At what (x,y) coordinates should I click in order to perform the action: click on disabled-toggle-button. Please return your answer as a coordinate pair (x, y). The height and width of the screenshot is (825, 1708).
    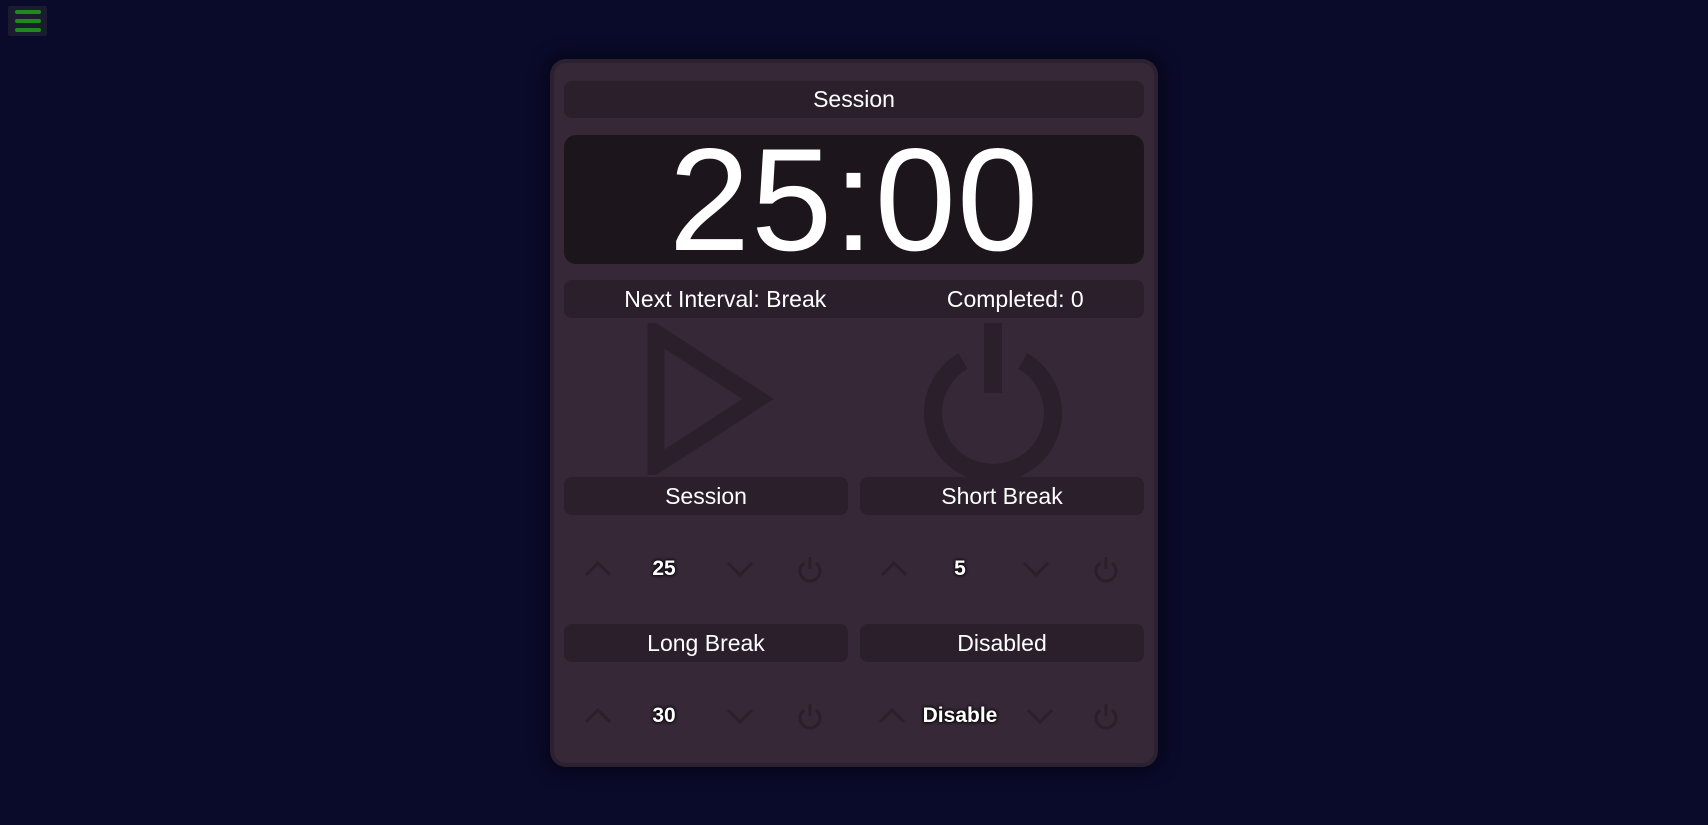
    Looking at the image, I should click on (1106, 716).